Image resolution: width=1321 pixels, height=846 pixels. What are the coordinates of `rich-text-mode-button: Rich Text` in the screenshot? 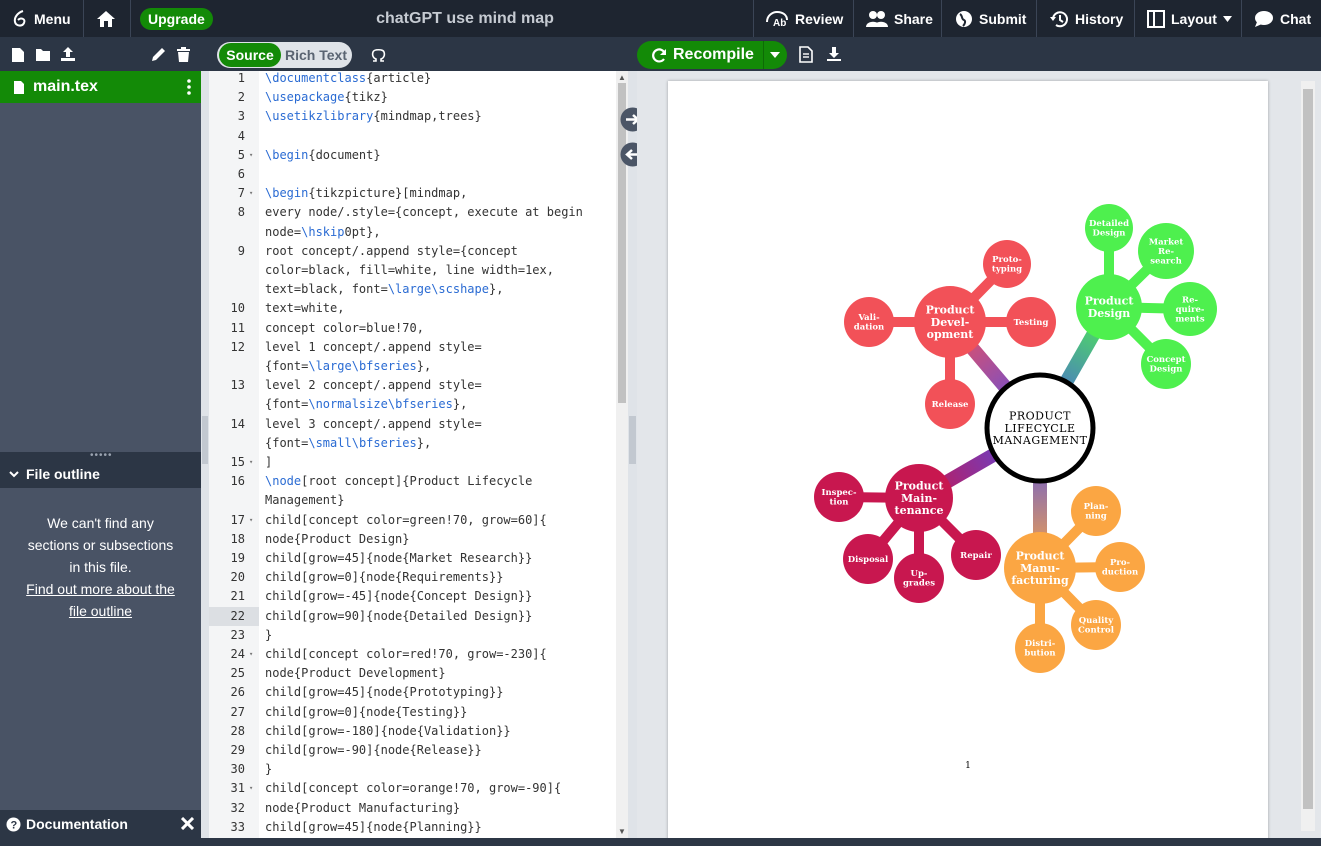 It's located at (316, 55).